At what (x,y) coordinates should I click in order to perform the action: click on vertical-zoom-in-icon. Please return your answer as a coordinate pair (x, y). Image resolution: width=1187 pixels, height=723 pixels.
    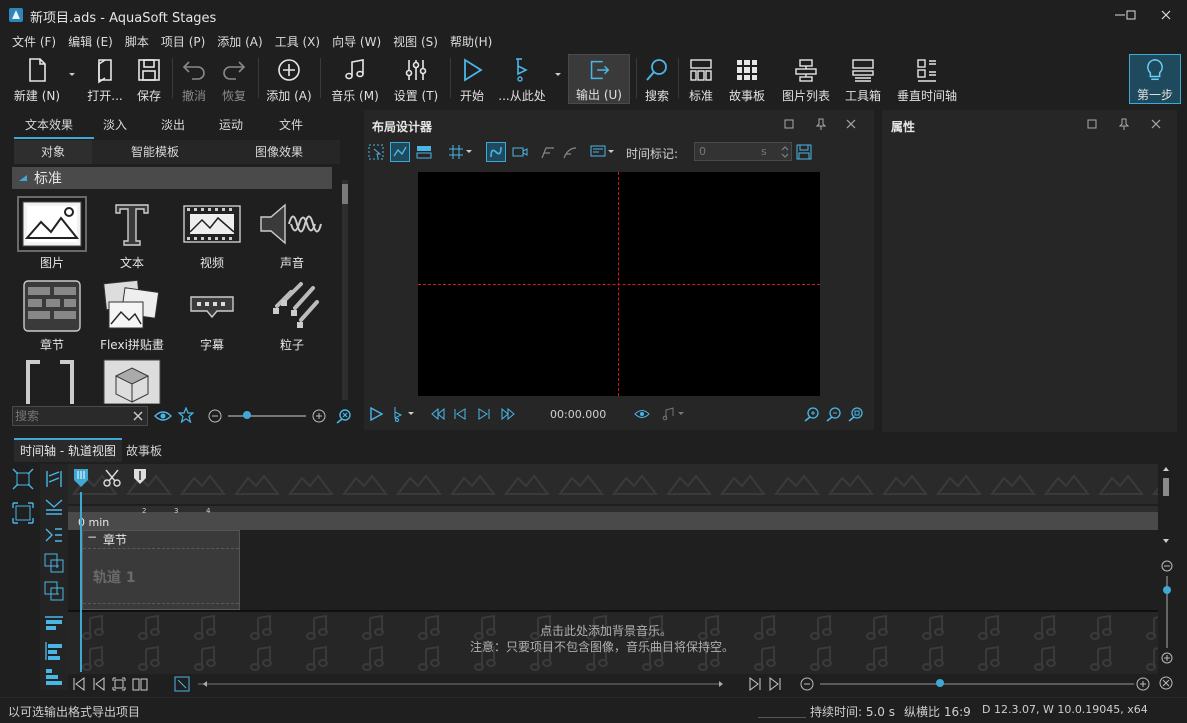
    Looking at the image, I should click on (1167, 658).